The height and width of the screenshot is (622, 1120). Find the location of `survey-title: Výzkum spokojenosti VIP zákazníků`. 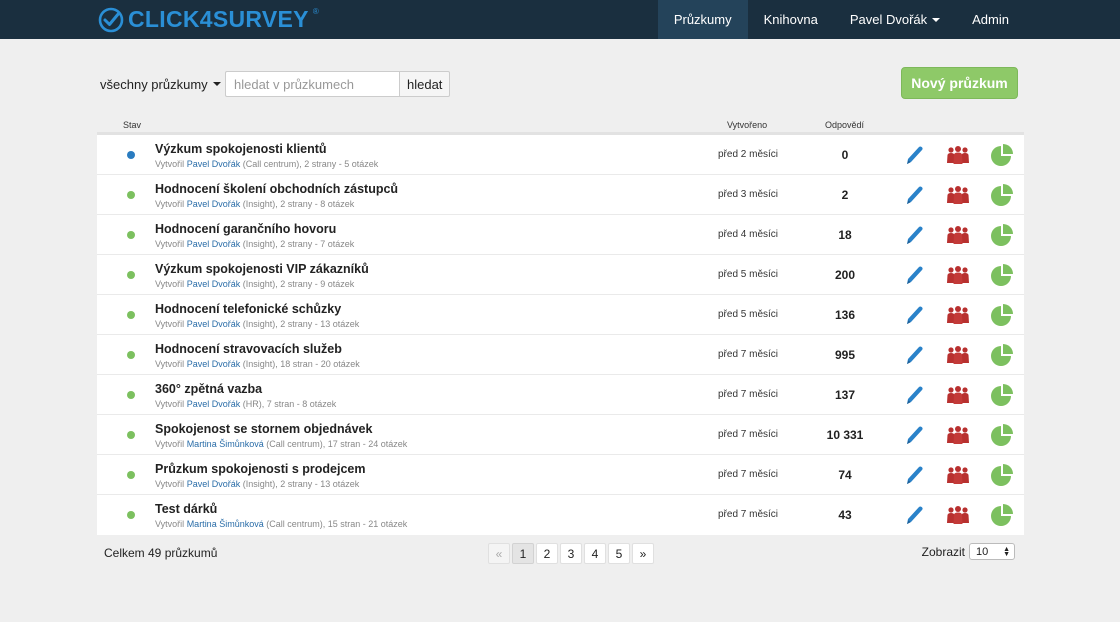

survey-title: Výzkum spokojenosti VIP zákazníků is located at coordinates (262, 269).